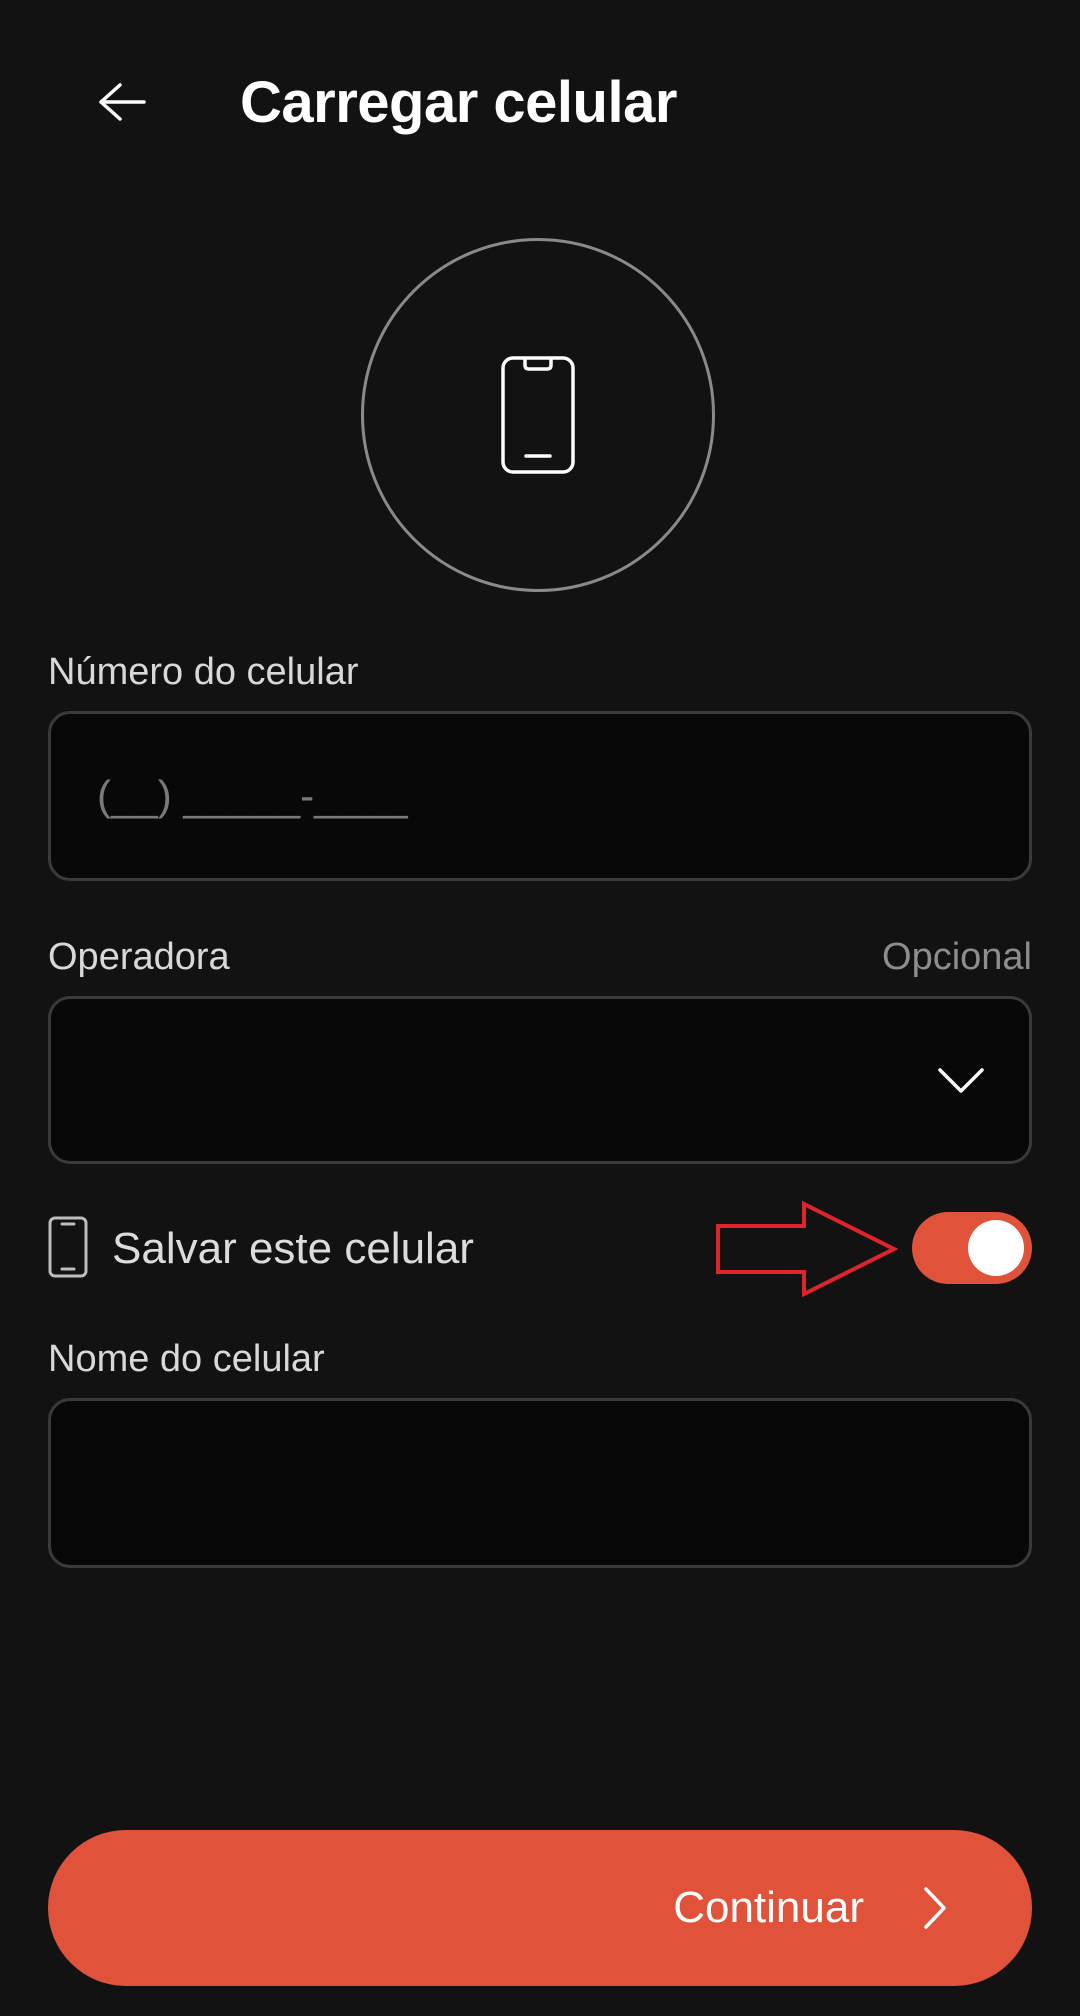 Image resolution: width=1080 pixels, height=2016 pixels. I want to click on phone-number-label: Número do celular, so click(203, 672).